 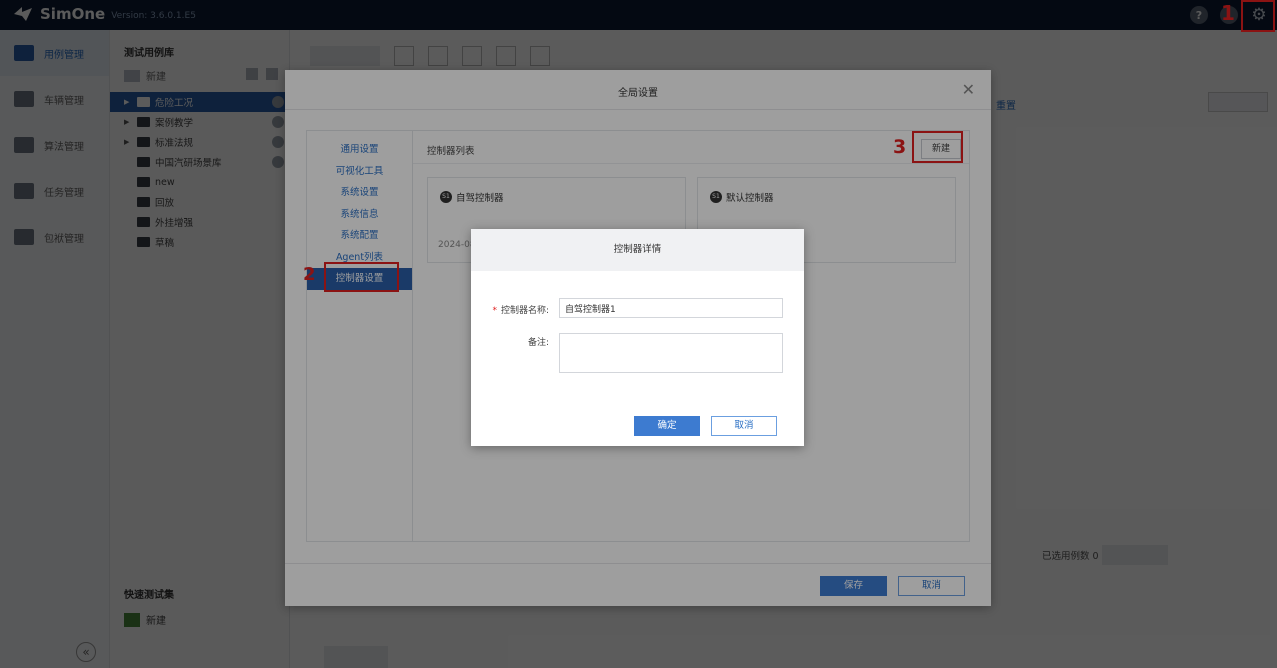 I want to click on confirm-button: 确定, so click(x=667, y=426).